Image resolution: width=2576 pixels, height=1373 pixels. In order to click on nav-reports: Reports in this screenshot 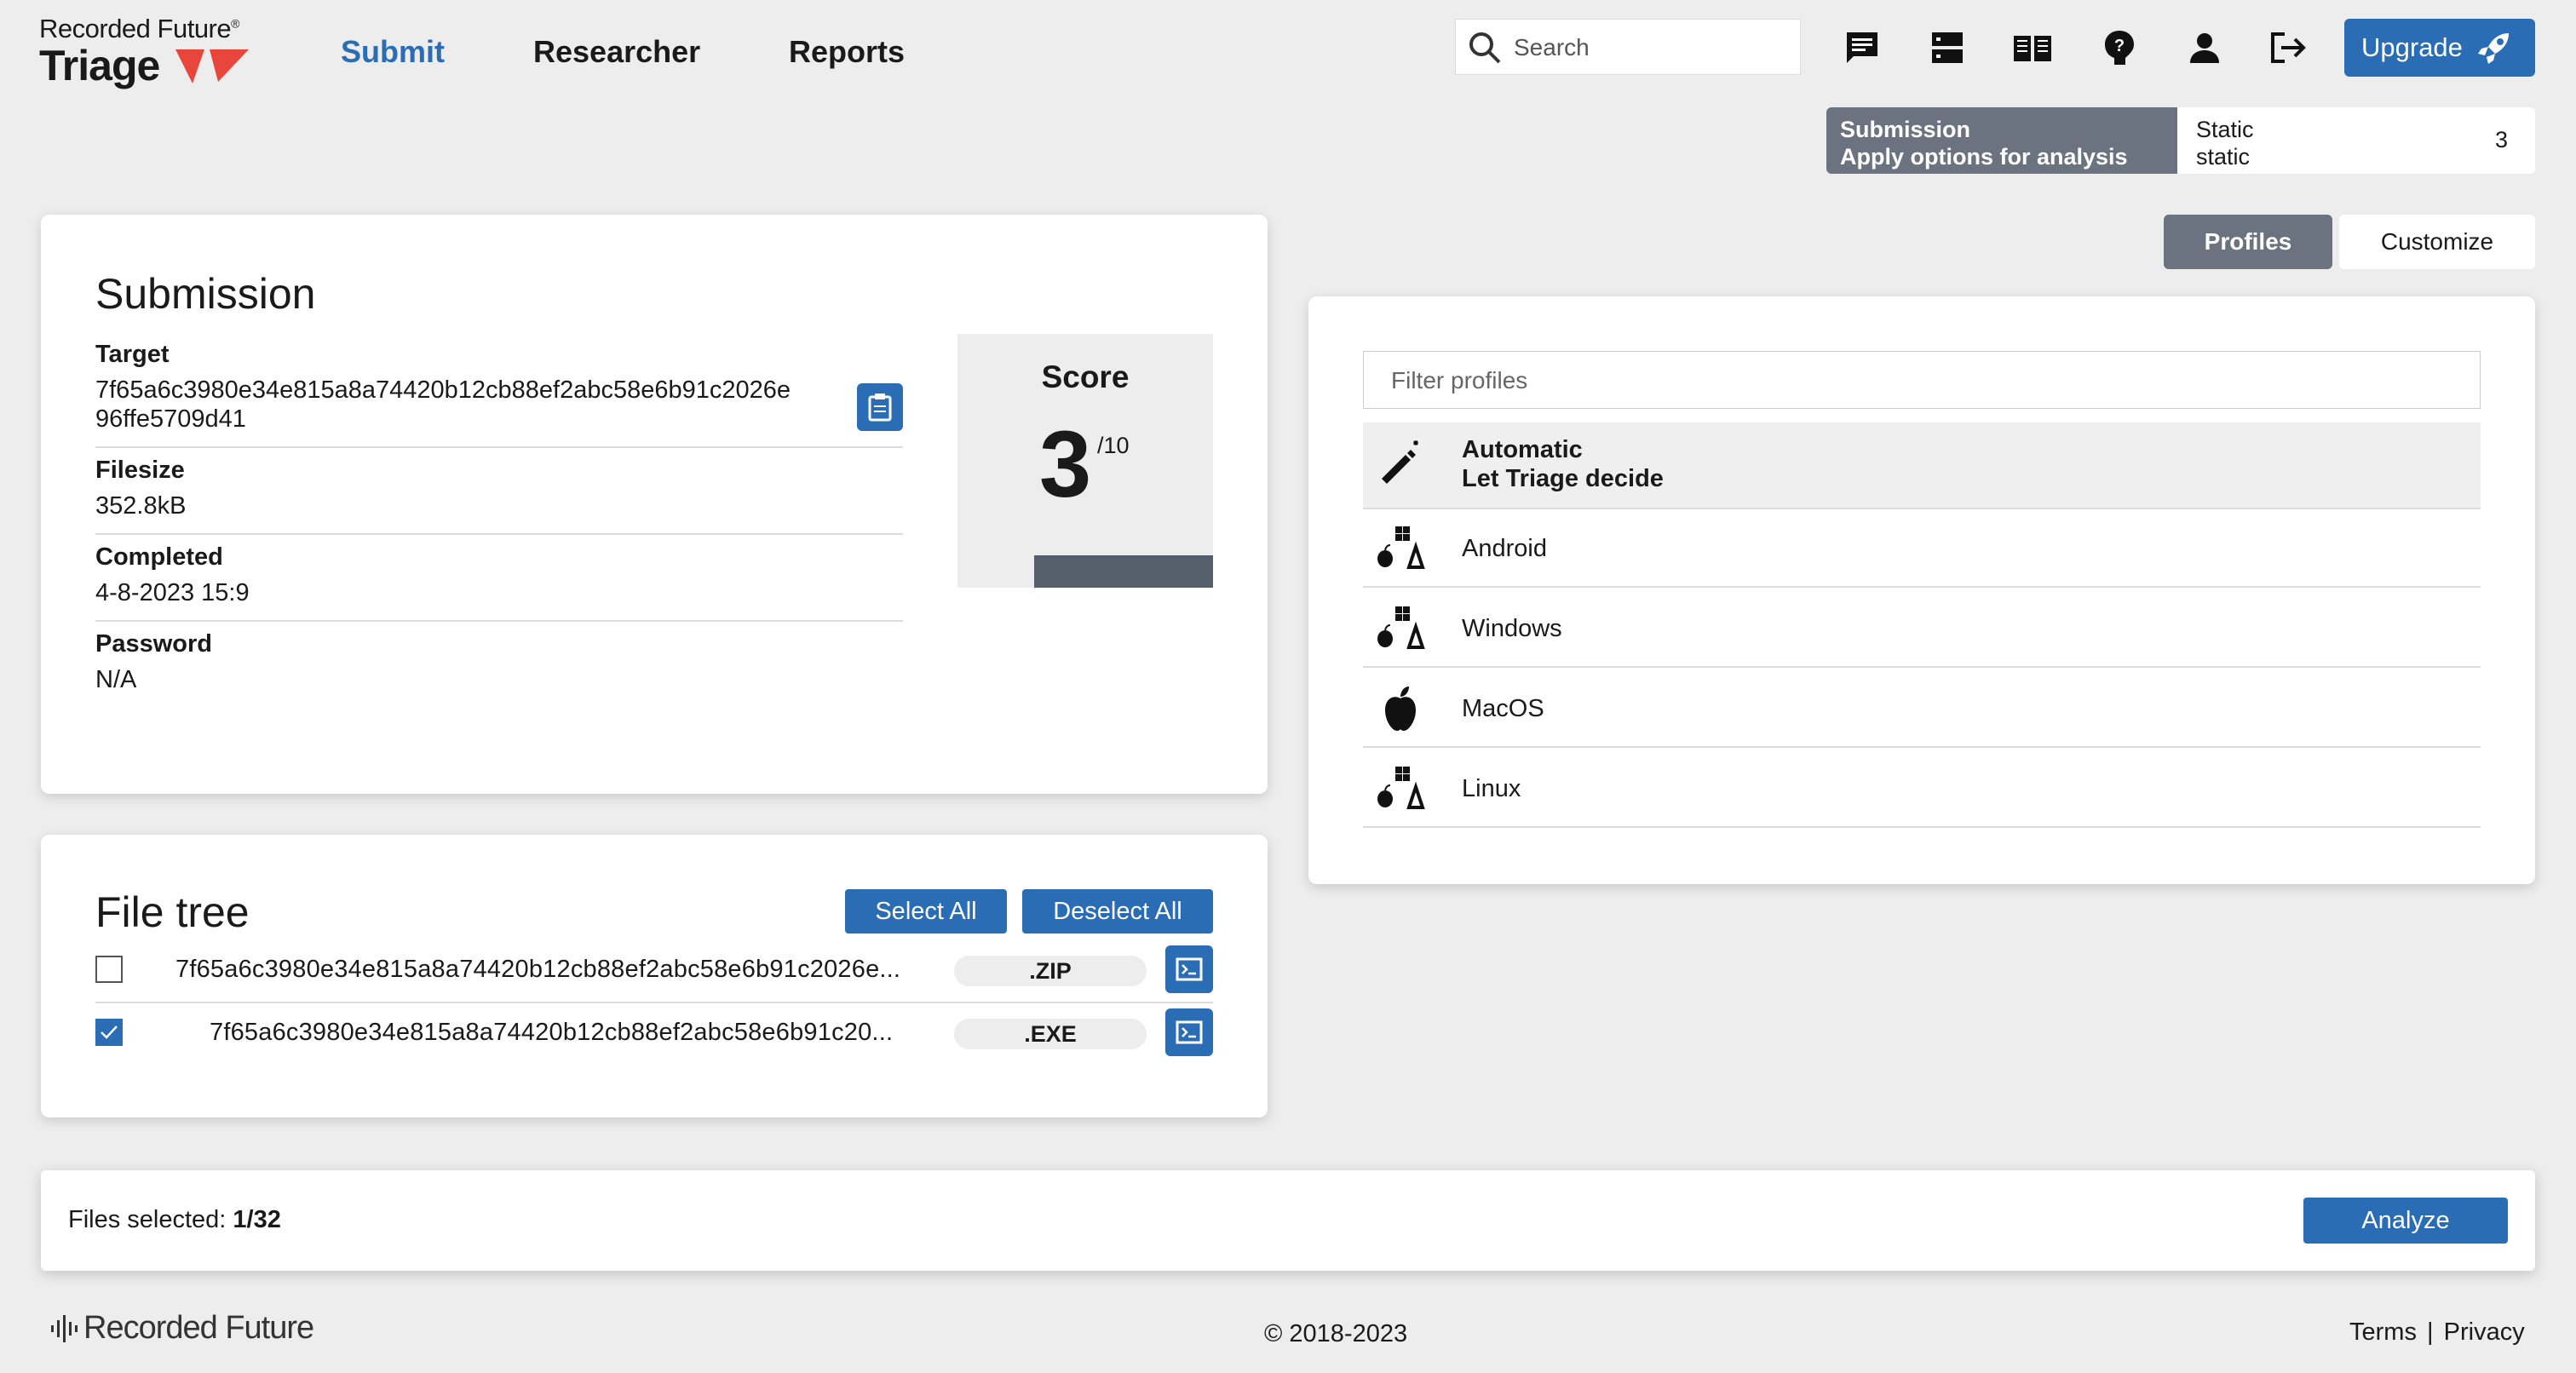, I will do `click(847, 52)`.